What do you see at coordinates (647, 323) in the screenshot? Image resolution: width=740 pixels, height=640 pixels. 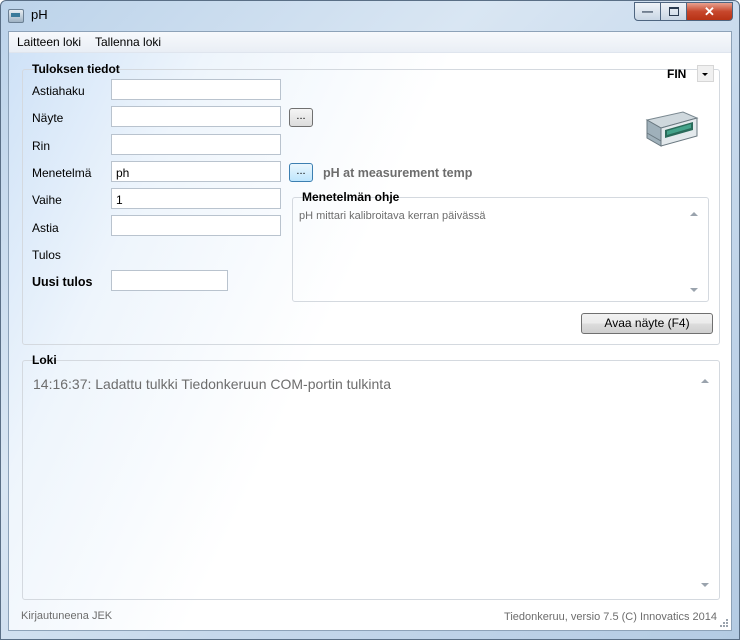 I see `open-sample-button: Avaa näyte (F4)` at bounding box center [647, 323].